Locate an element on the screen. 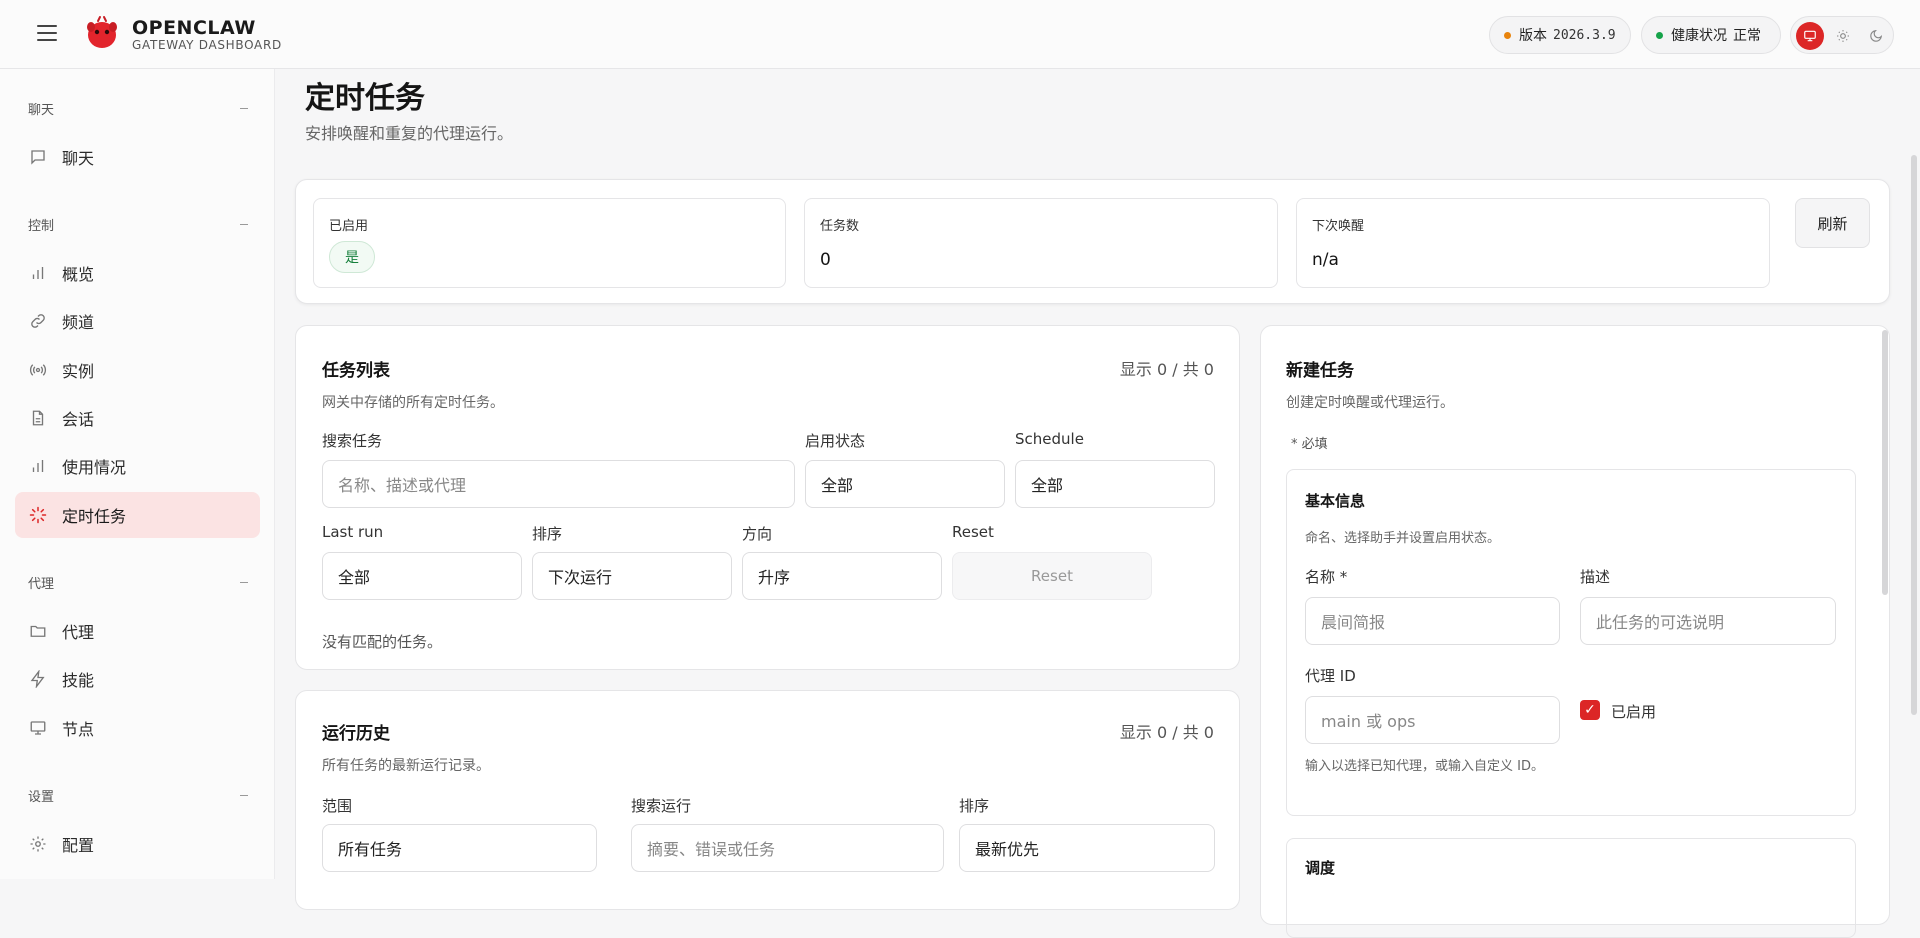 The image size is (1920, 938). name-label: 名称 * is located at coordinates (1326, 577).